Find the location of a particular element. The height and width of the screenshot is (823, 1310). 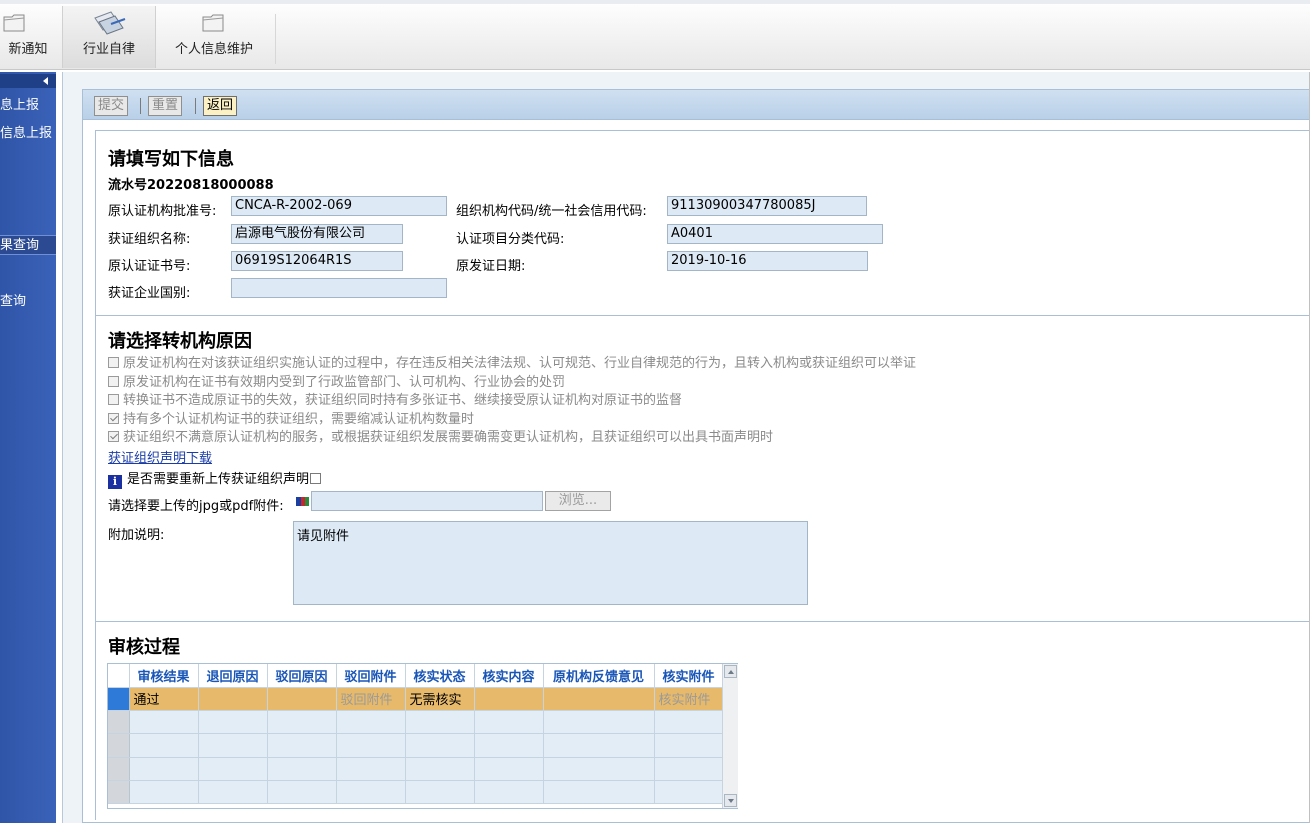

column-header: 核实状态 is located at coordinates (440, 676).